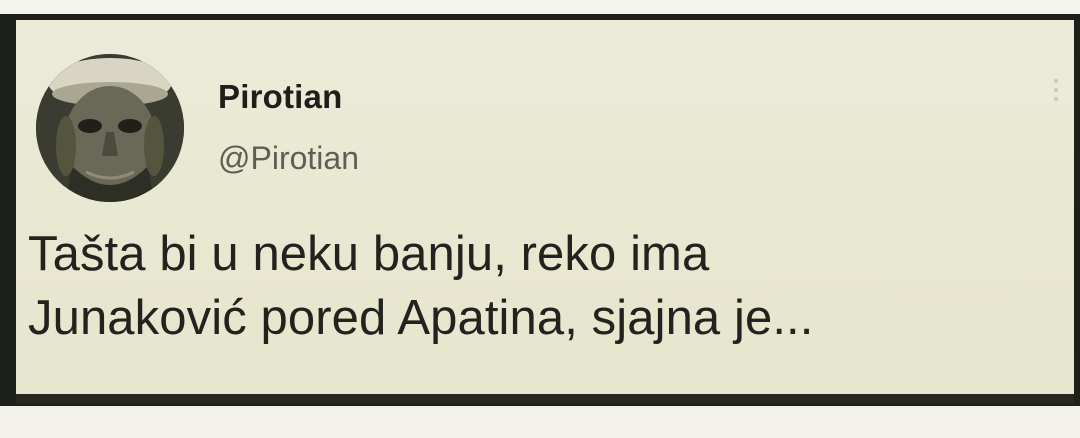 Image resolution: width=1080 pixels, height=438 pixels. I want to click on display-name: Pirotian, so click(280, 97).